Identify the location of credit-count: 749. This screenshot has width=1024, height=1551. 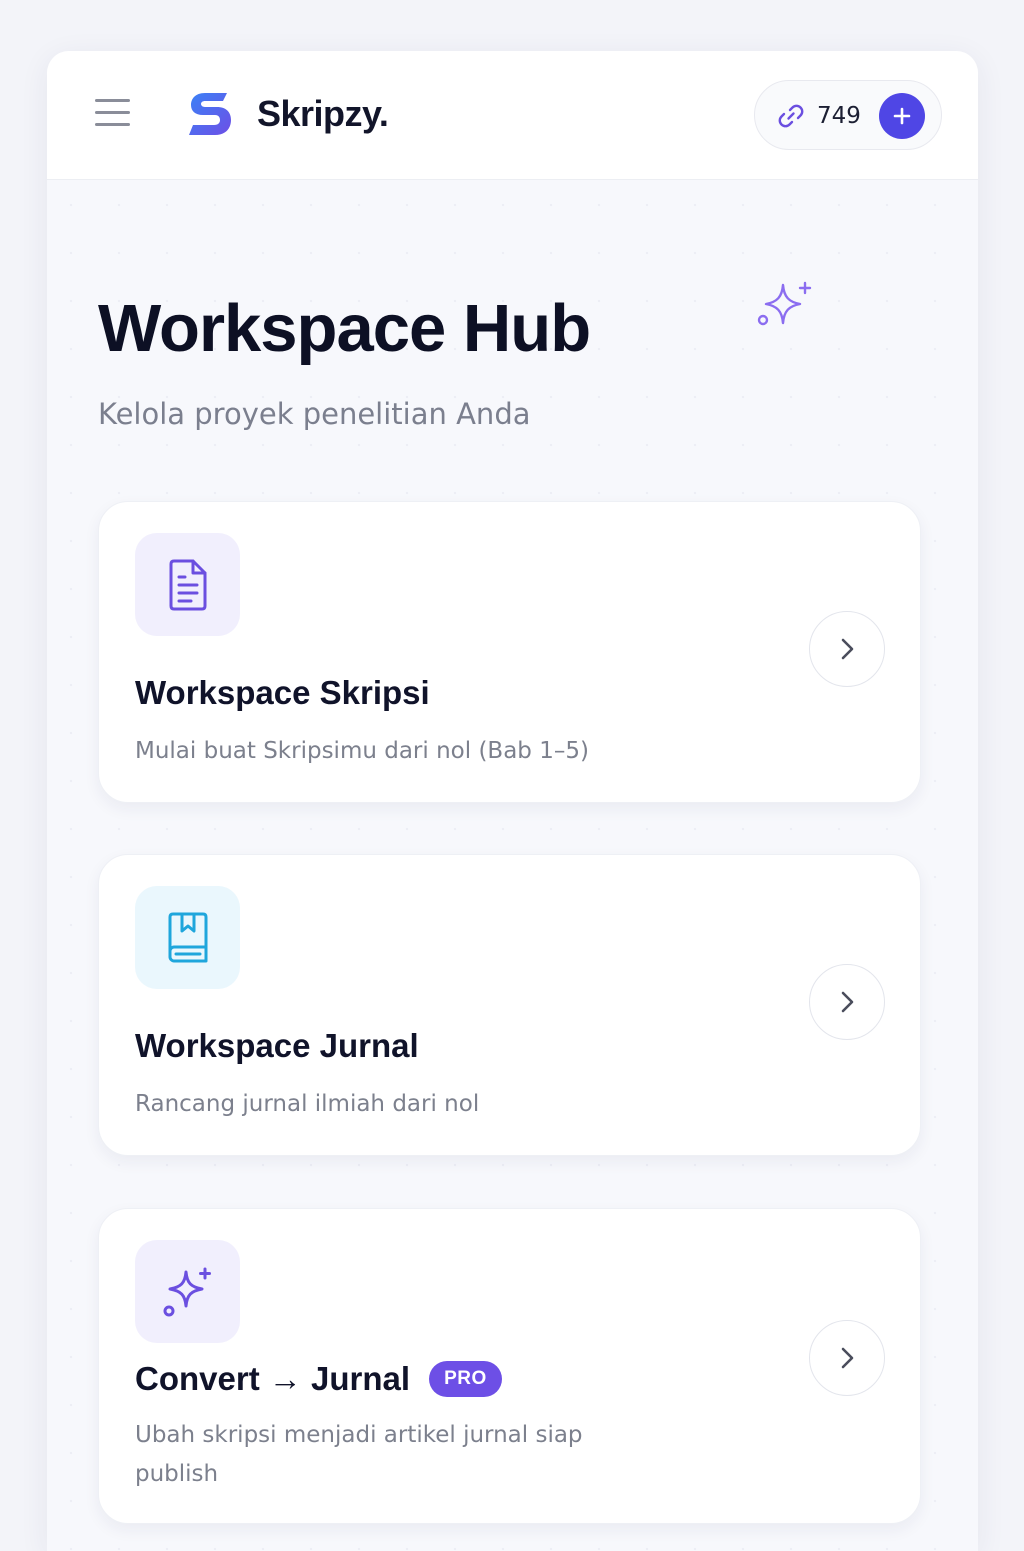
(839, 116).